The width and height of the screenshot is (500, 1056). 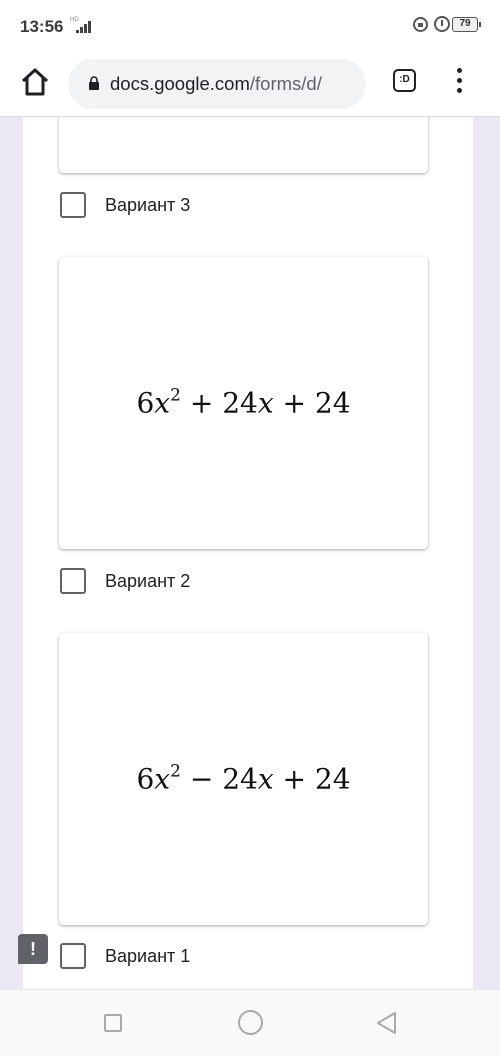 What do you see at coordinates (442, 24) in the screenshot?
I see `alarm-icon` at bounding box center [442, 24].